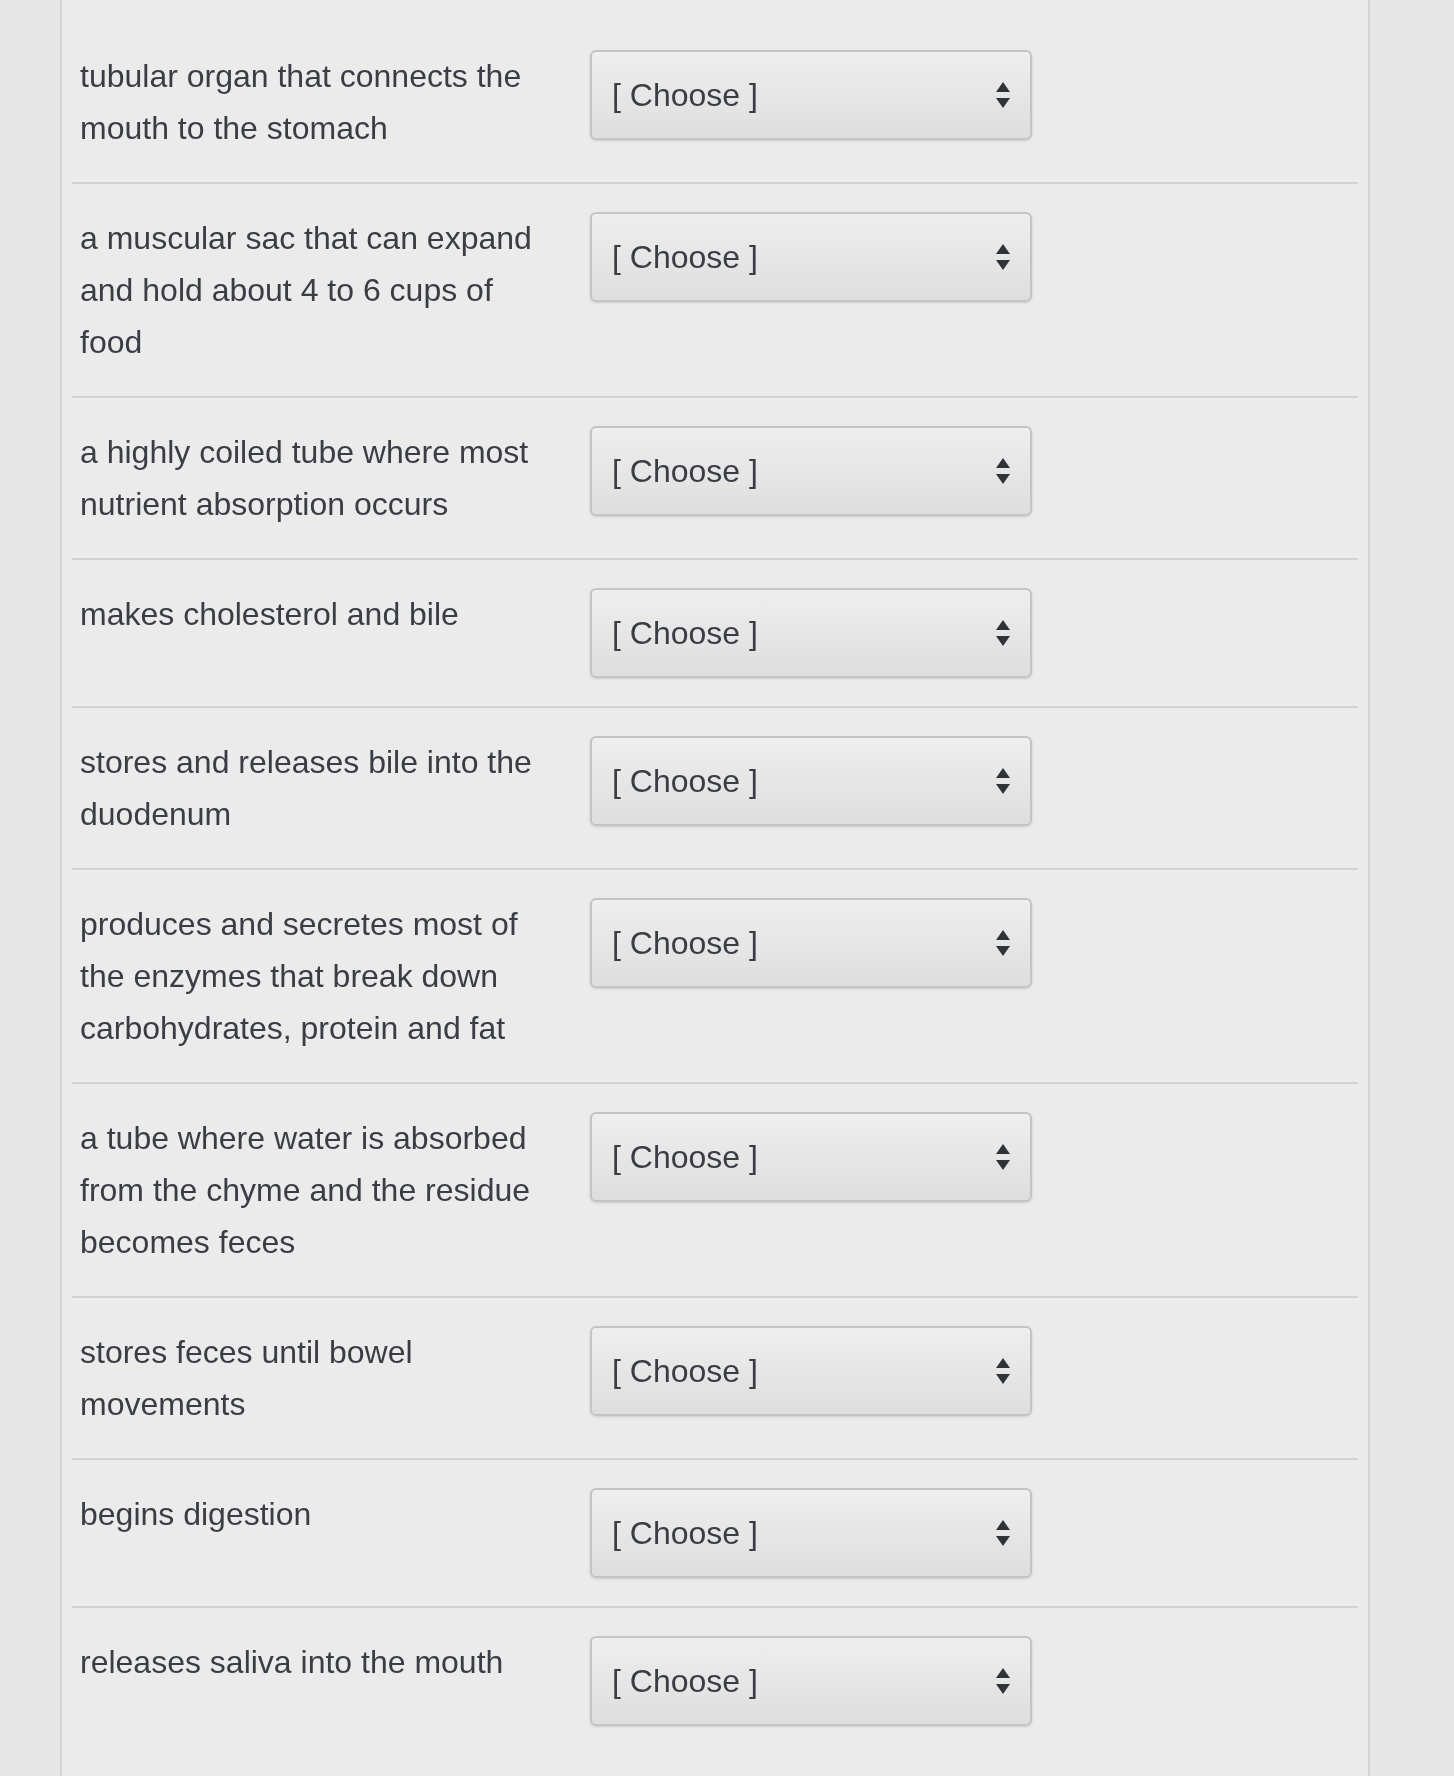 The height and width of the screenshot is (1776, 1454). What do you see at coordinates (247, 1378) in the screenshot?
I see `matching-prompt: stores feces until bowel movements` at bounding box center [247, 1378].